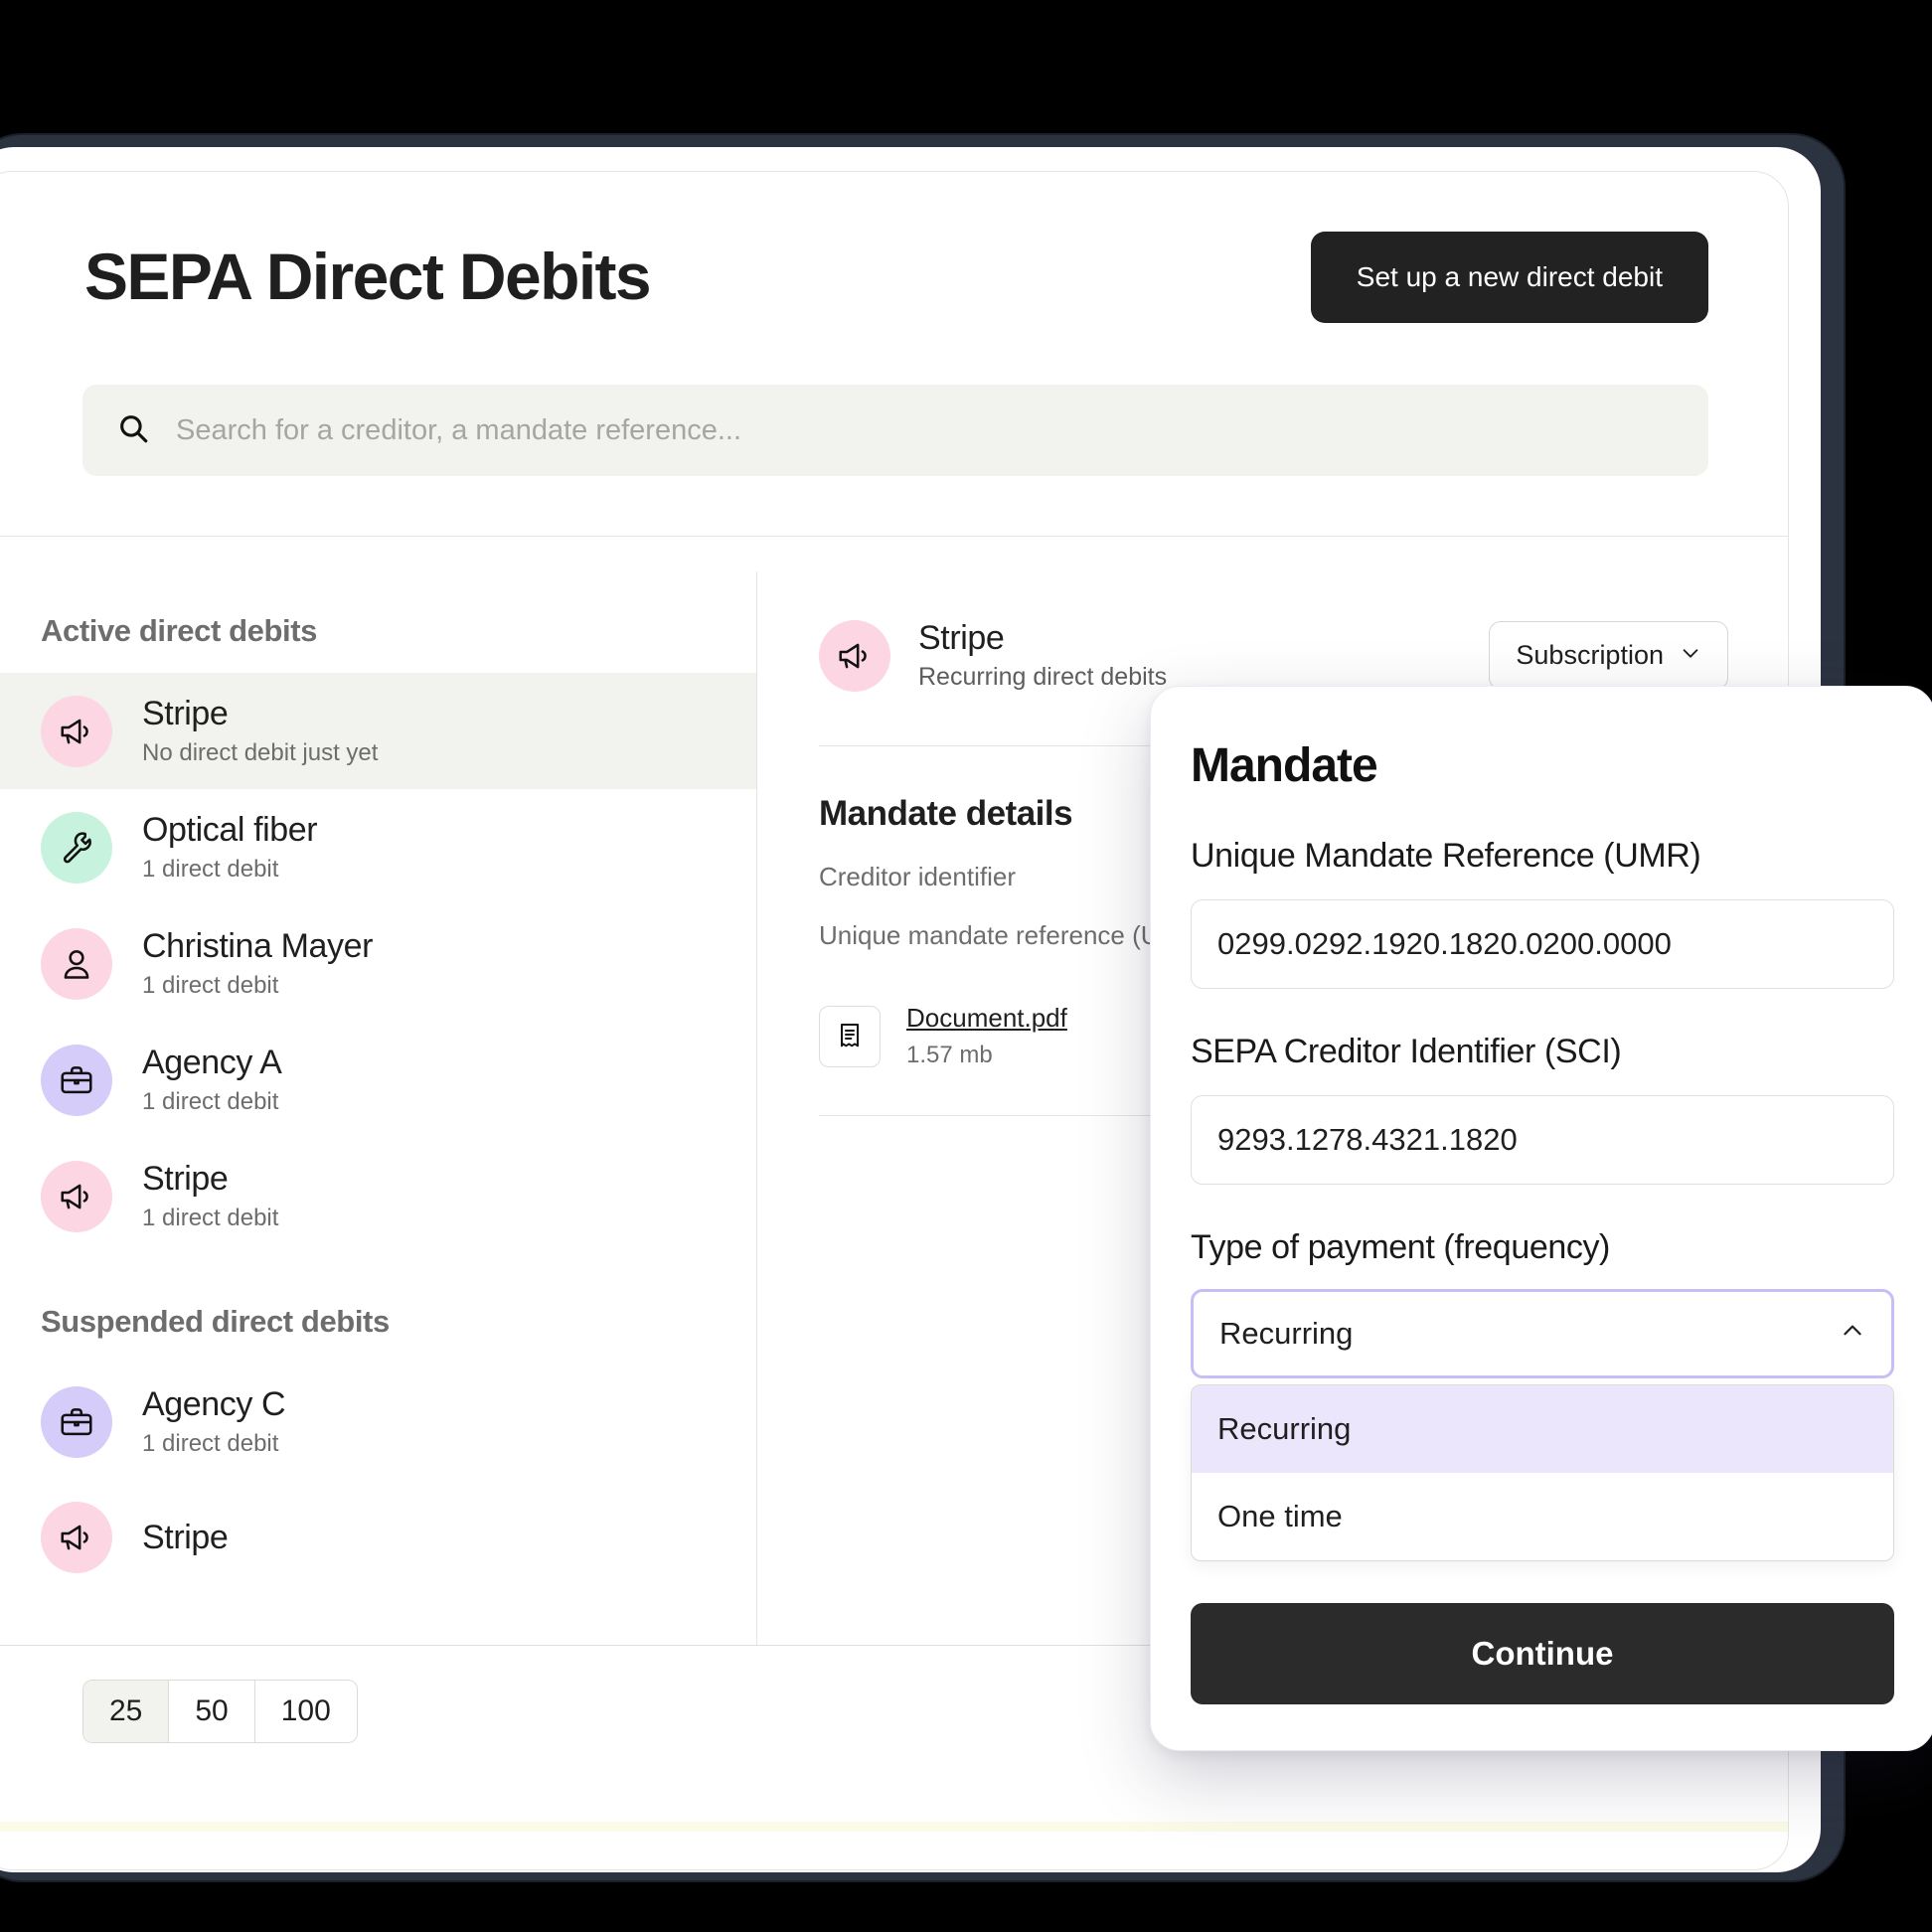 The height and width of the screenshot is (1932, 1932). I want to click on page-size-selector: 25 50 100, so click(220, 1711).